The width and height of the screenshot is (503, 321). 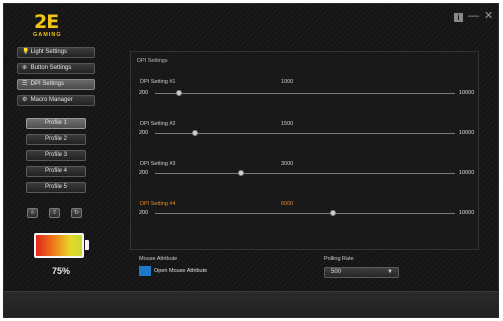 What do you see at coordinates (51, 68) in the screenshot?
I see `nav-label: Button Settings` at bounding box center [51, 68].